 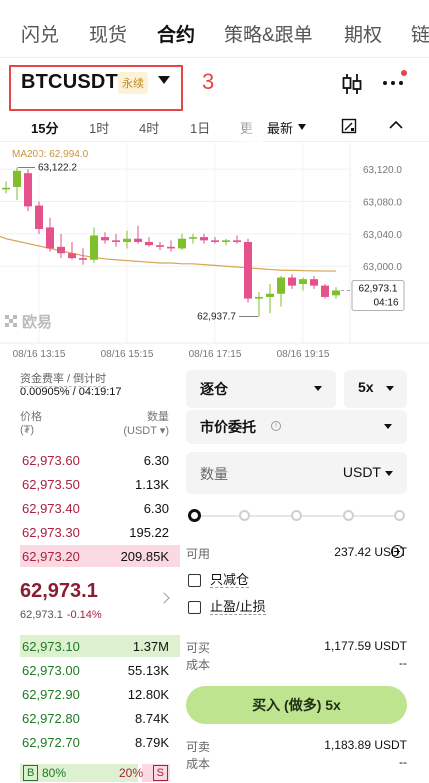 What do you see at coordinates (51, 646) in the screenshot?
I see `bid-price: 62,973.10` at bounding box center [51, 646].